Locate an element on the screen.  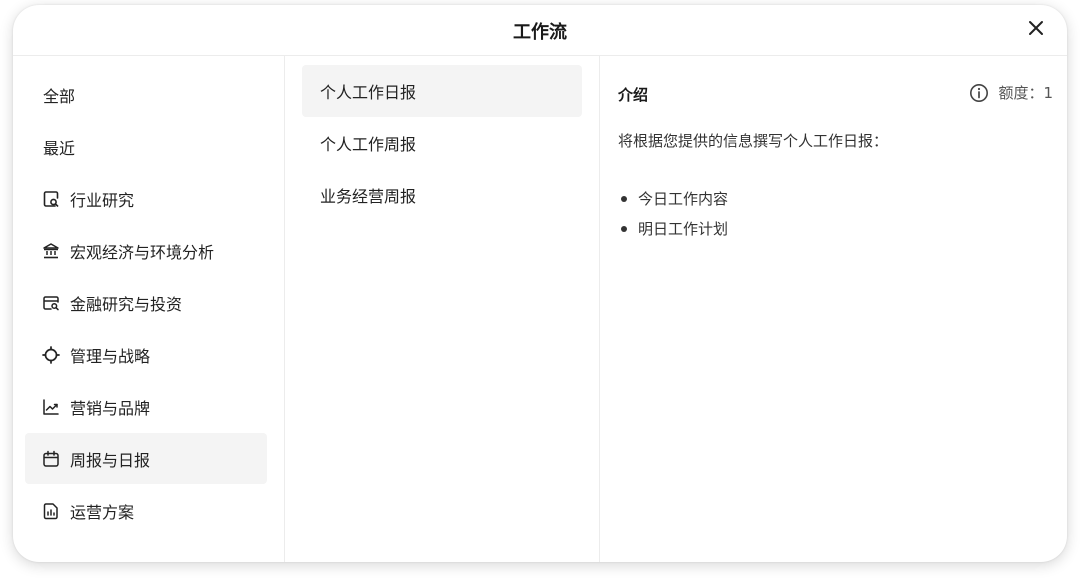
category-label: 行业研究 is located at coordinates (102, 200).